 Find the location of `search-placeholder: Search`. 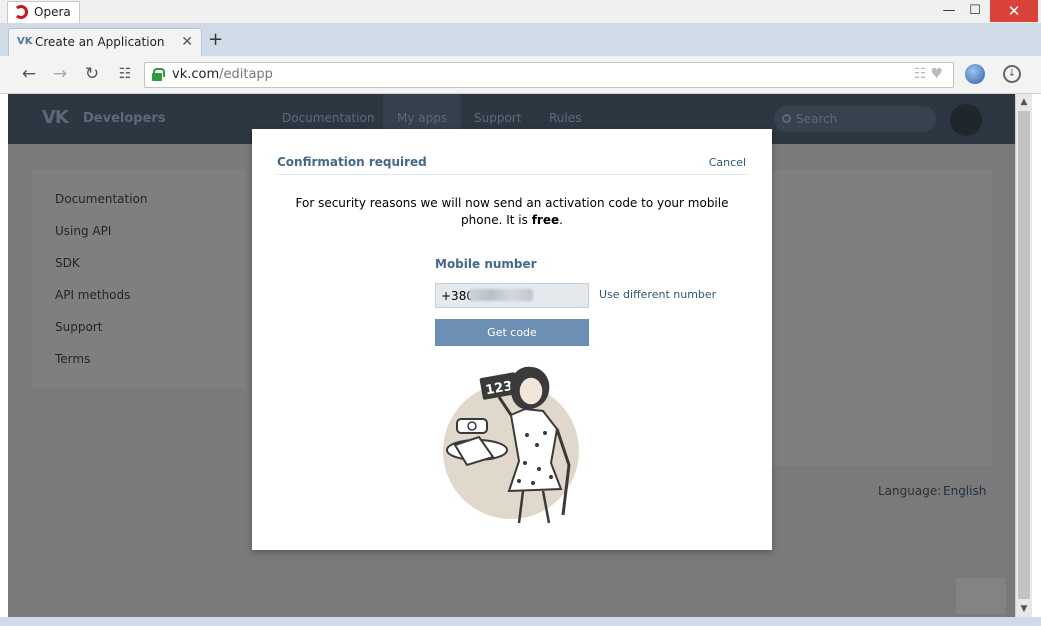

search-placeholder: Search is located at coordinates (817, 119).